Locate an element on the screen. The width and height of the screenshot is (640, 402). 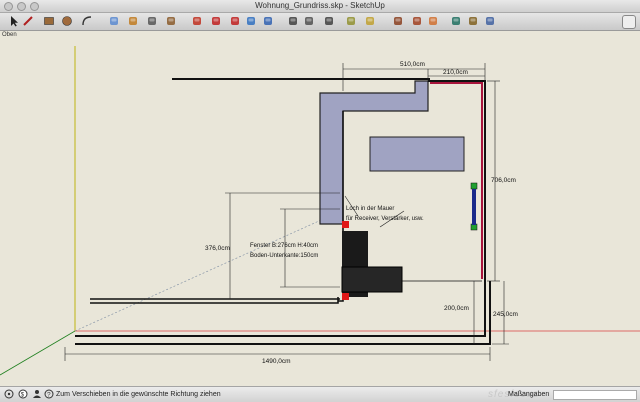
move-tool-button is located at coordinates (216, 20).